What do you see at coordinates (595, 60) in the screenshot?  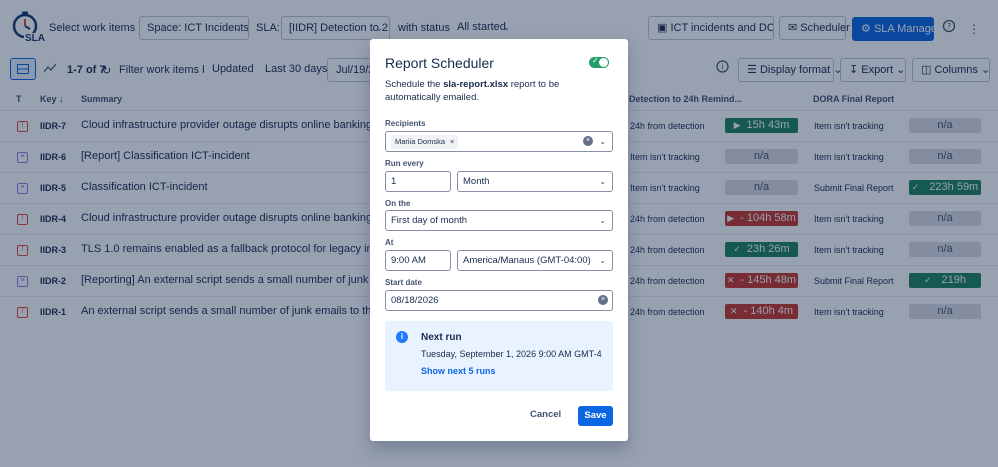 I see `check-icon: ✓` at bounding box center [595, 60].